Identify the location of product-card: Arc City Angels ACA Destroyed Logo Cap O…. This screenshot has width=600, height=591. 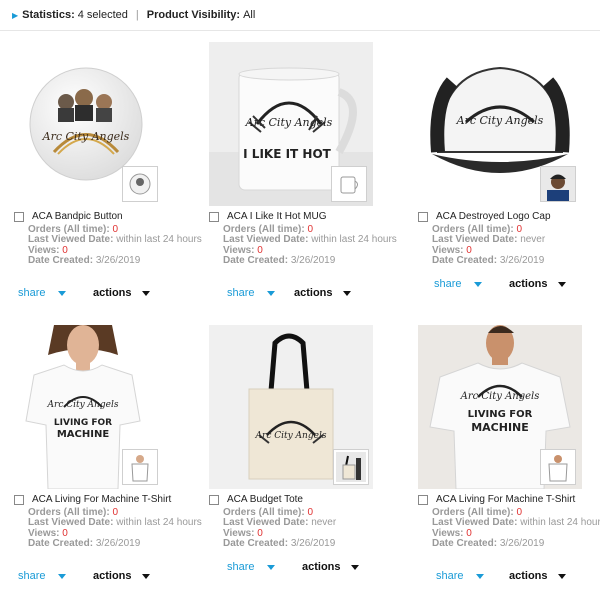
(509, 172).